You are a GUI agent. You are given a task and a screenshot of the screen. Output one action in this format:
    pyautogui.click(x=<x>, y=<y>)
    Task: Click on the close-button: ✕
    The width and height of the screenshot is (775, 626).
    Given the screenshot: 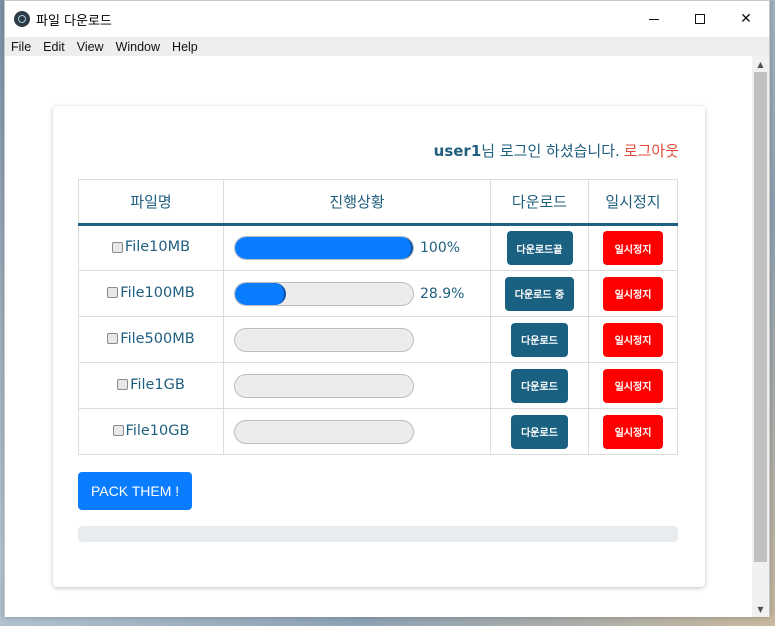 What is the action you would take?
    pyautogui.click(x=746, y=19)
    